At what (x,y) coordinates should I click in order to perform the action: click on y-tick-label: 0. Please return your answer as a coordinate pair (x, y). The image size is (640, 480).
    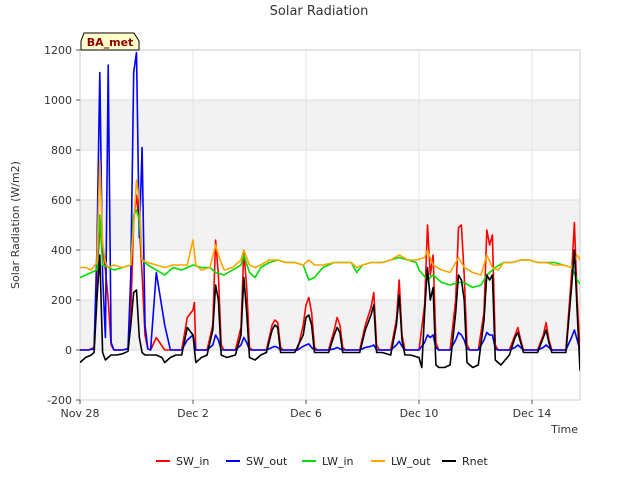
    Looking at the image, I should click on (68, 350).